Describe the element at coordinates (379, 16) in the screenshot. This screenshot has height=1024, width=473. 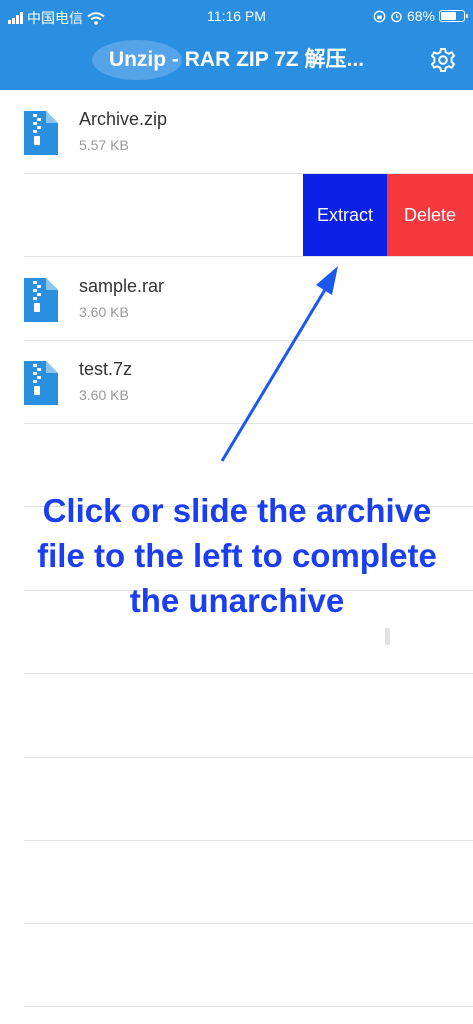
I see `rotation-lock-icon` at that location.